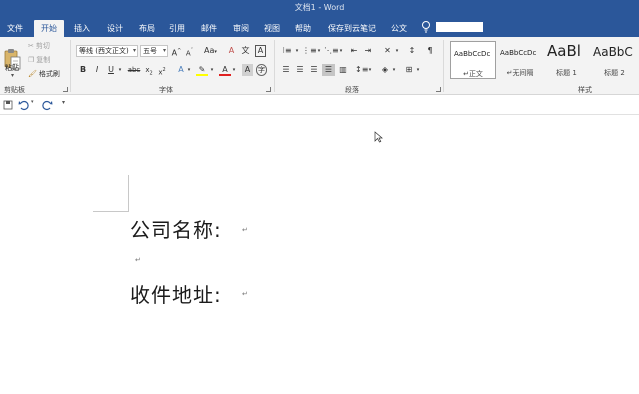  Describe the element at coordinates (520, 60) in the screenshot. I see `style-no-spacing: AaBbCcDc ↵无间隔` at that location.